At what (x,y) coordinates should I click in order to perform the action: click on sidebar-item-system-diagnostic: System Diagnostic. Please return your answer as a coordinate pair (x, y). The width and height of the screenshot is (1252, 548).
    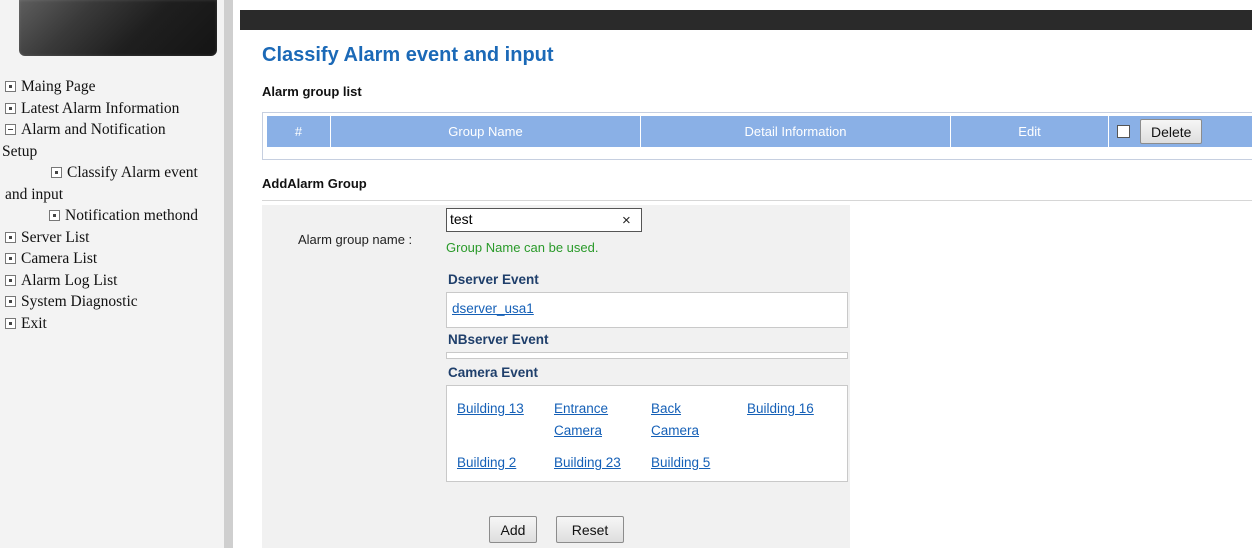
    Looking at the image, I should click on (113, 302).